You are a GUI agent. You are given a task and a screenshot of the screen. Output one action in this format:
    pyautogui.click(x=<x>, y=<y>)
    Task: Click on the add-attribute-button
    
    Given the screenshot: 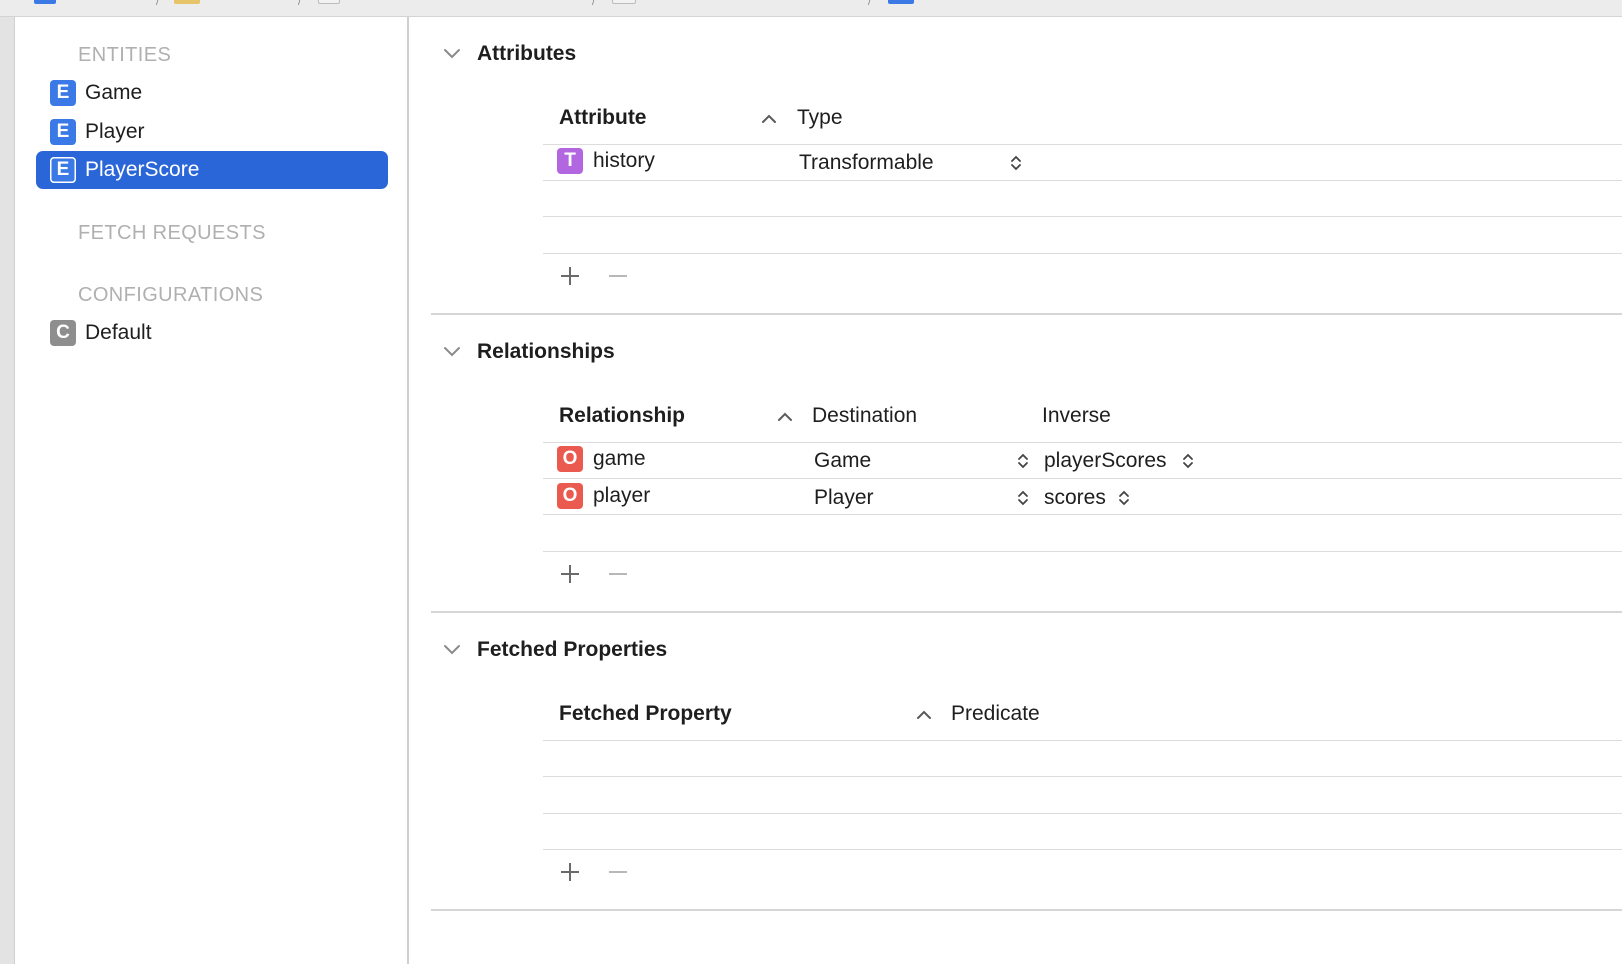 What is the action you would take?
    pyautogui.click(x=570, y=276)
    